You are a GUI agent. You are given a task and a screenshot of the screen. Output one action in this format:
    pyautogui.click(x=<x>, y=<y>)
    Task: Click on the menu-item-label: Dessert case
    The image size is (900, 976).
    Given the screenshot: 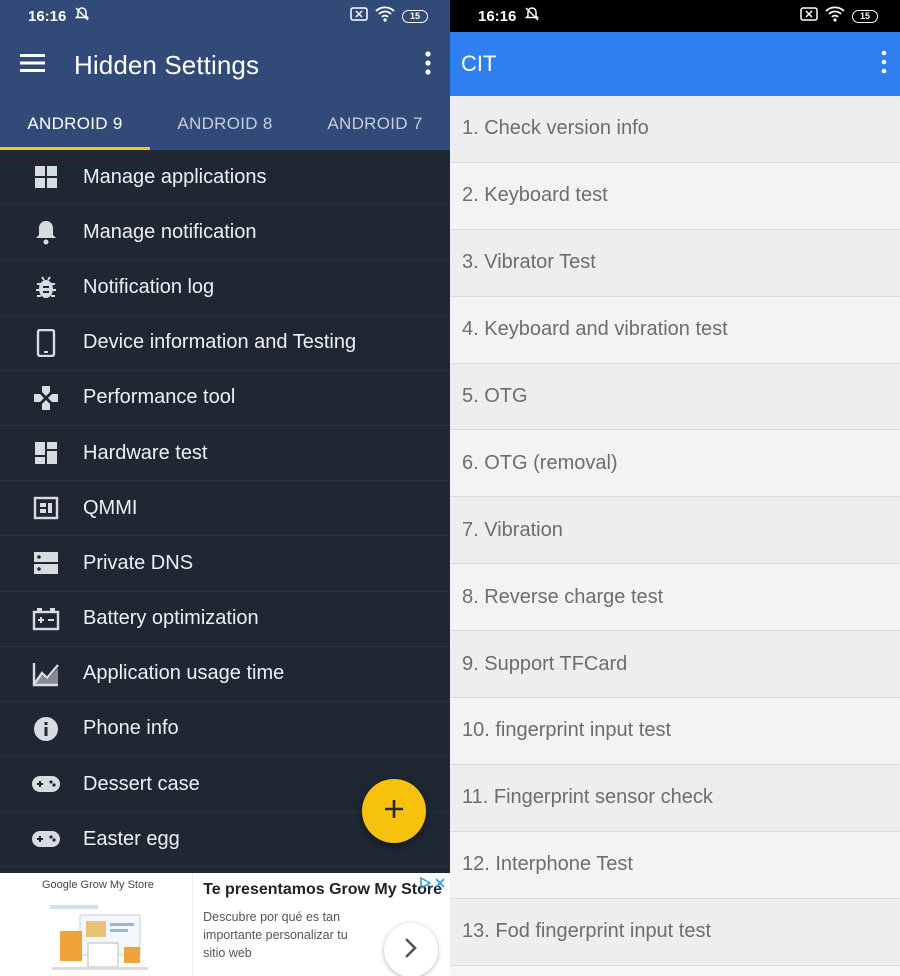 What is the action you would take?
    pyautogui.click(x=141, y=783)
    